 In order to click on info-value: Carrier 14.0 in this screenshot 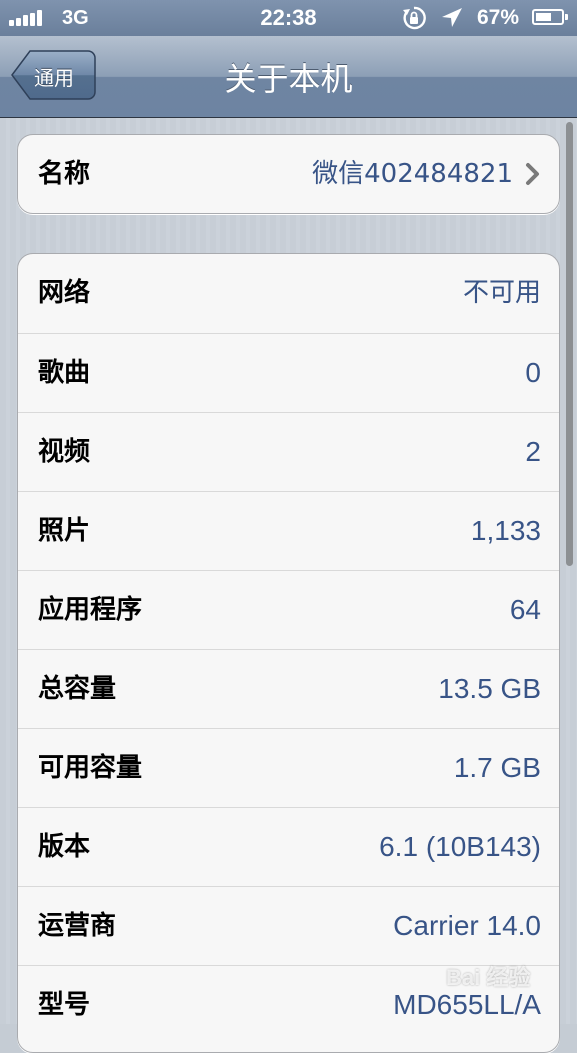, I will do `click(467, 925)`.